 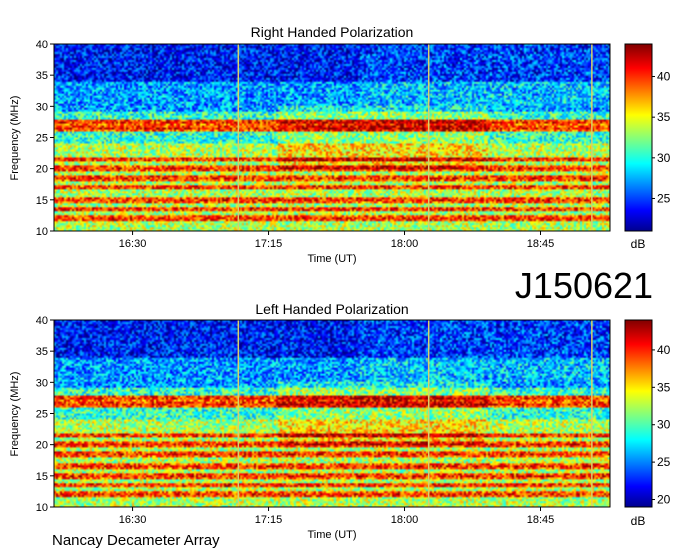 I want to click on observatory-footer: Nancay Decameter Array, so click(x=136, y=540).